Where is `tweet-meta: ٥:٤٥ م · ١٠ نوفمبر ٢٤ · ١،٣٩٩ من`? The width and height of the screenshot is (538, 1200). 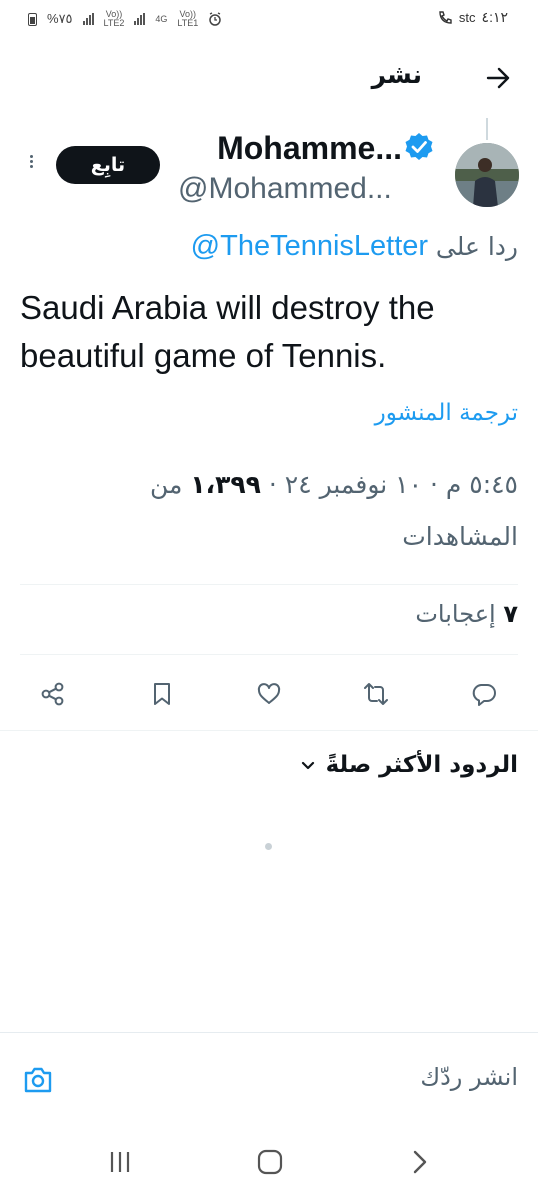
tweet-meta: ٥:٤٥ م · ١٠ نوفمبر ٢٤ · ١،٣٩٩ من is located at coordinates (334, 484).